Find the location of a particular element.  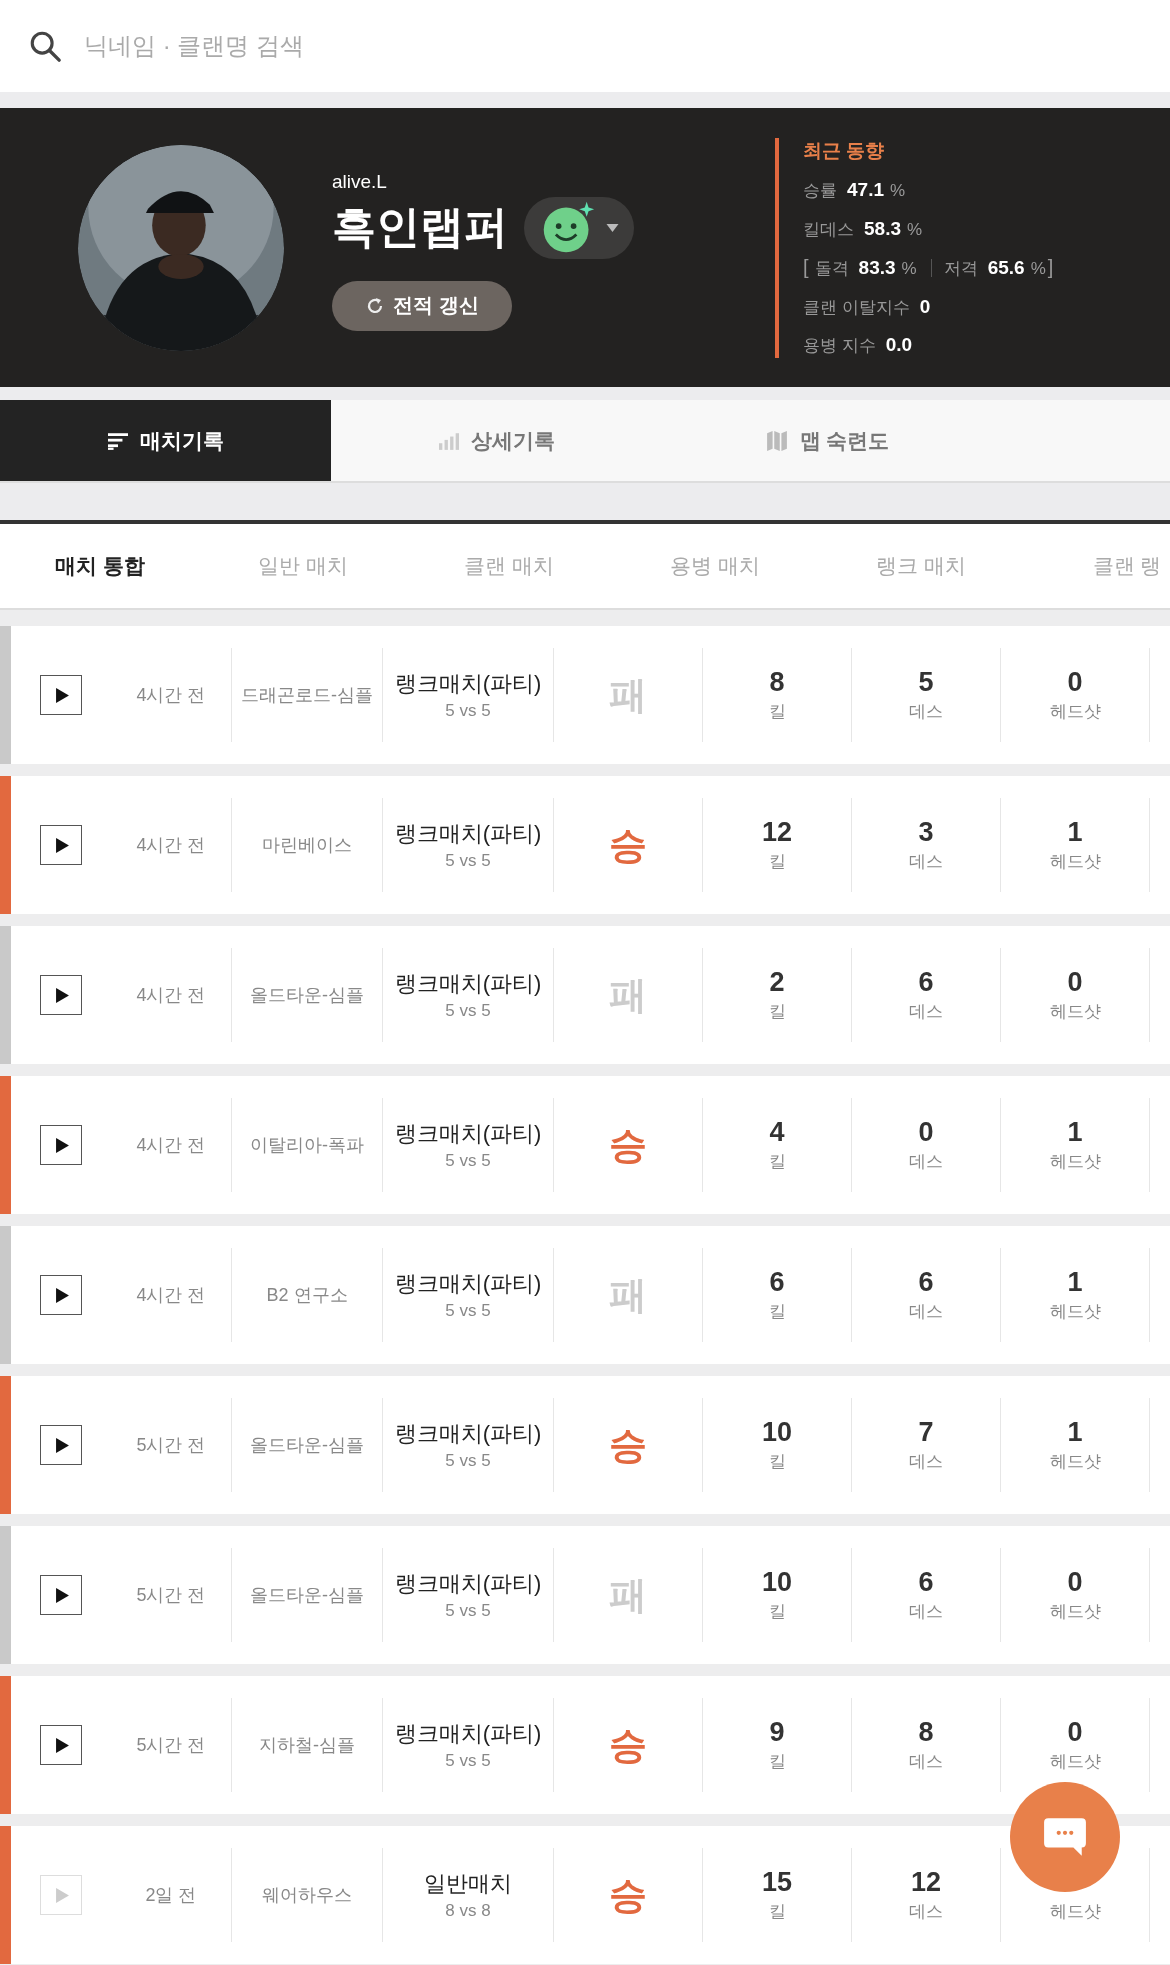

player-nickname: 흑인랩퍼 is located at coordinates (420, 227).